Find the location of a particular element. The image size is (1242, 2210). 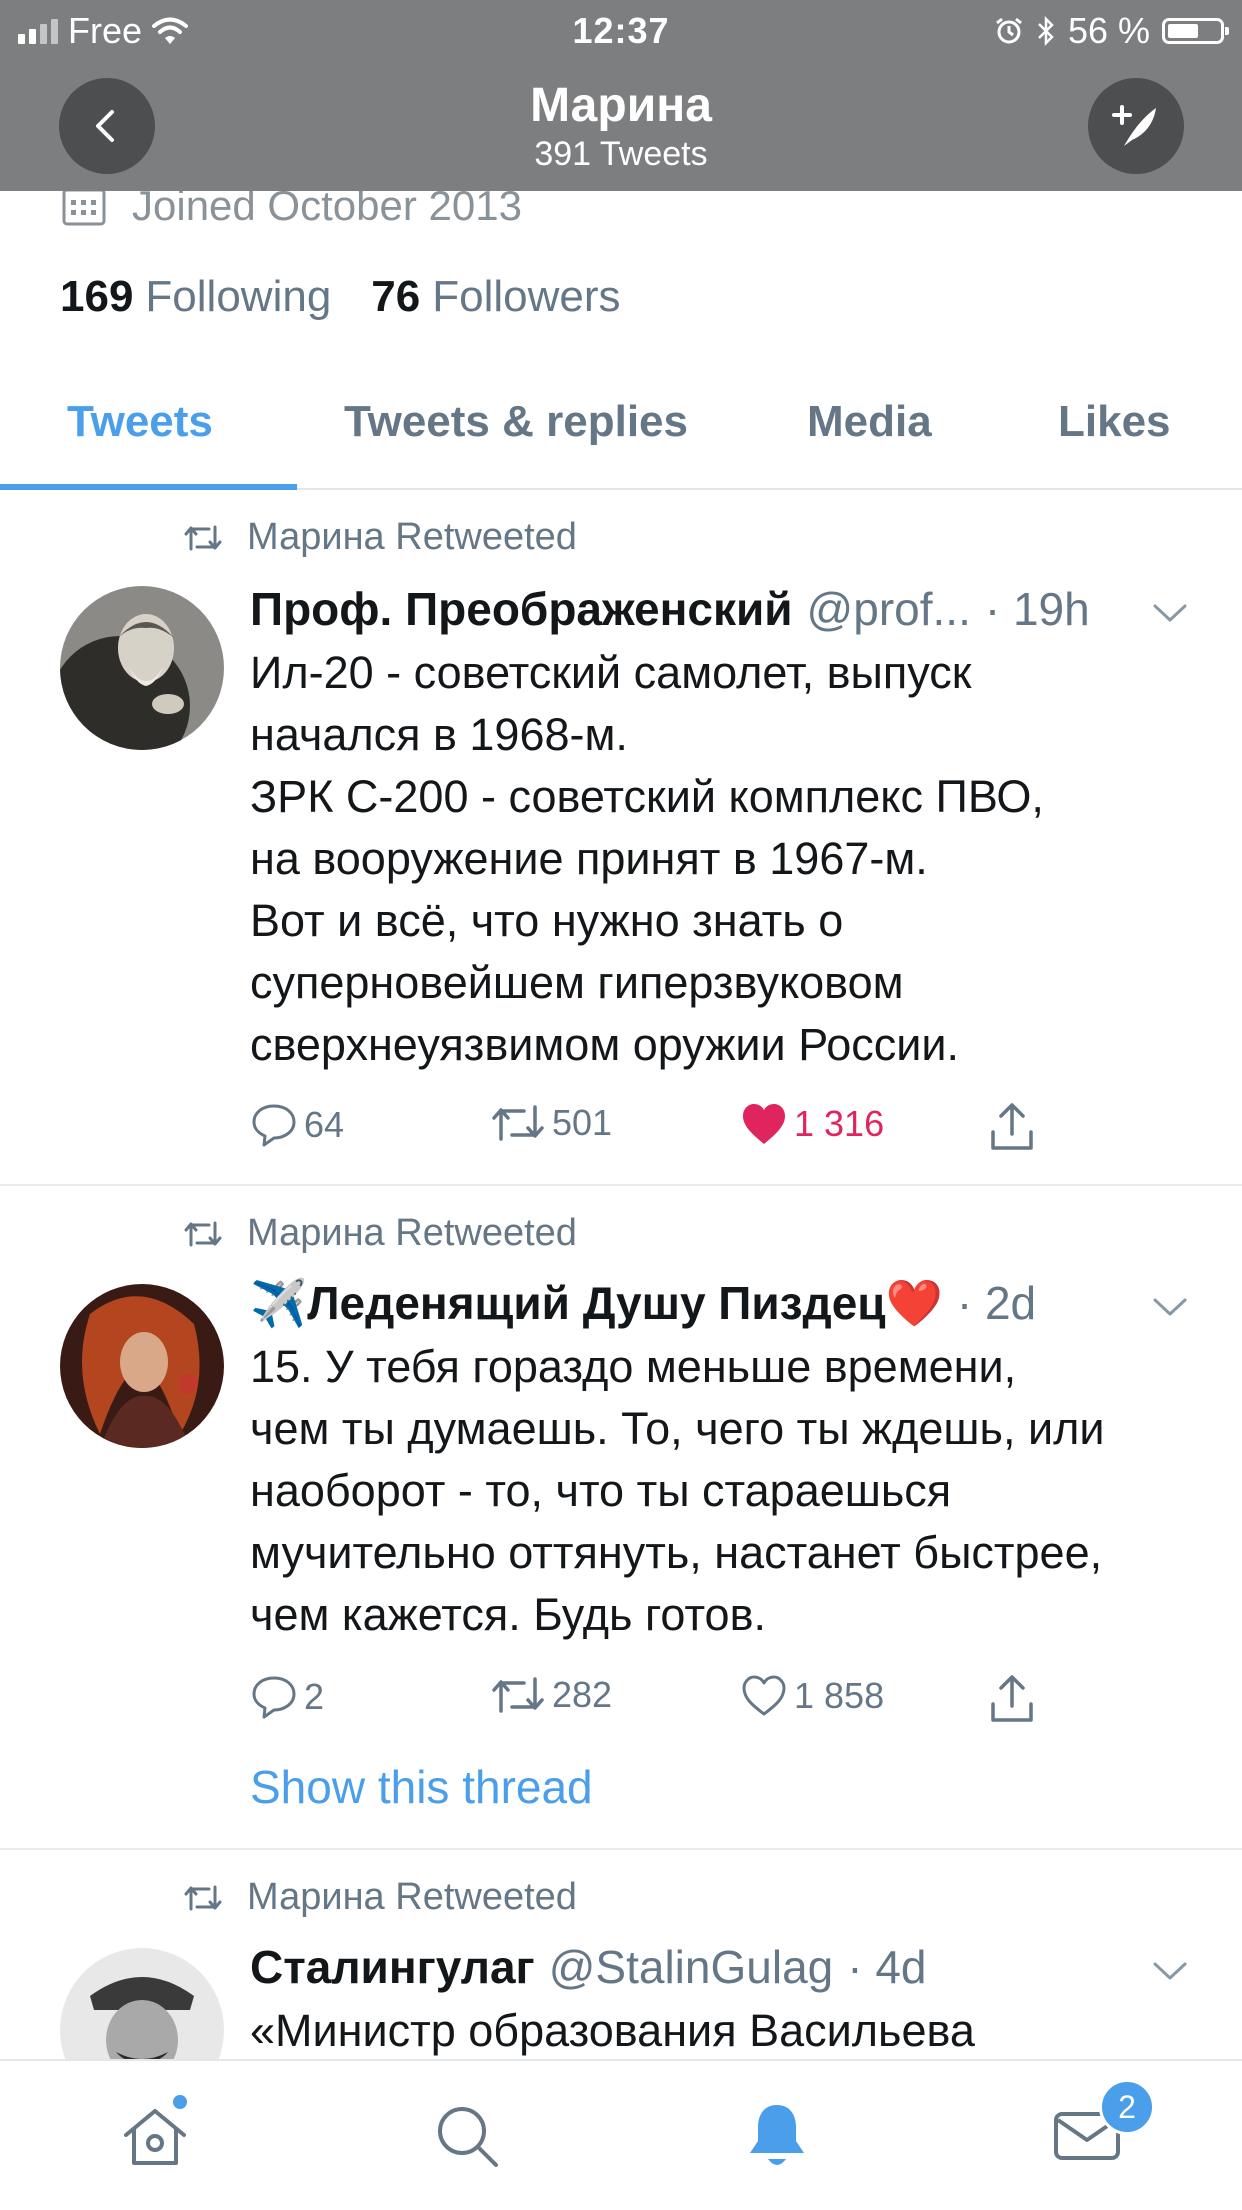

tweet-text-line: мучительно оттянуть, настанет быстрее, is located at coordinates (676, 1552).